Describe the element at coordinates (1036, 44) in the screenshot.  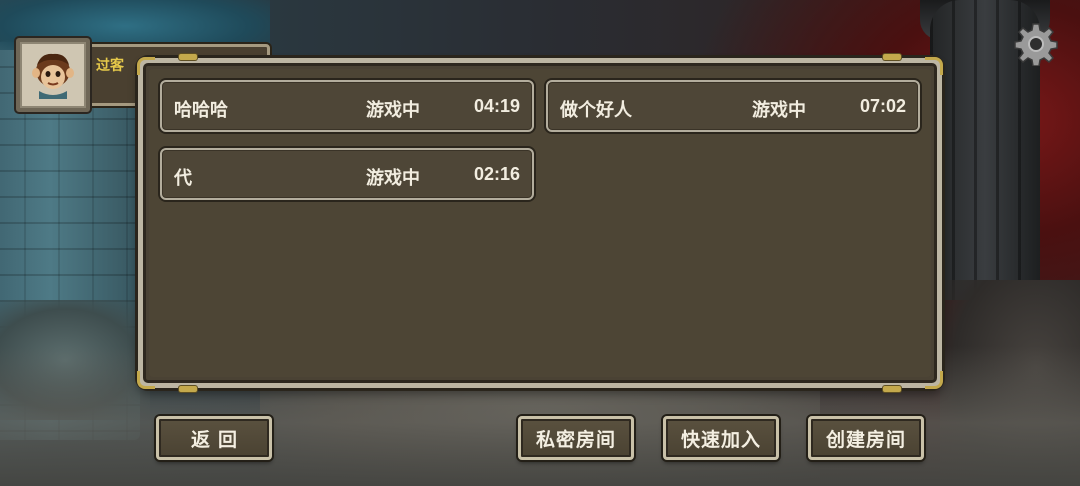
I see `gear-icon` at that location.